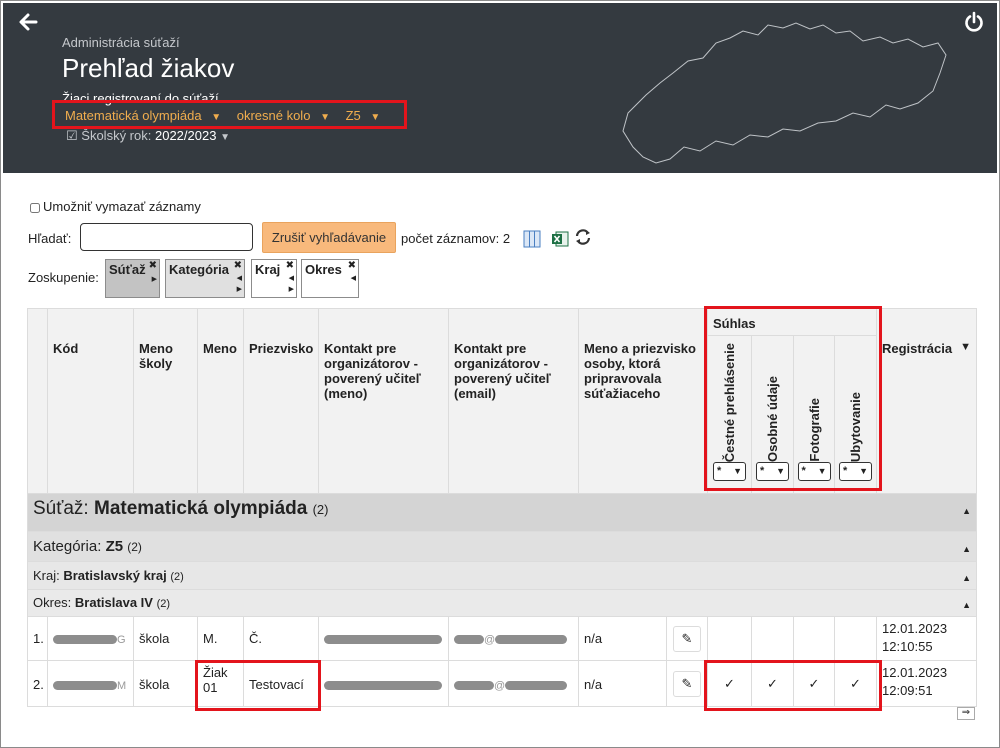 Image resolution: width=1000 pixels, height=748 pixels. Describe the element at coordinates (274, 278) in the screenshot. I see `grouping-chip-region: Kraj ✖ ◀ ▶` at that location.